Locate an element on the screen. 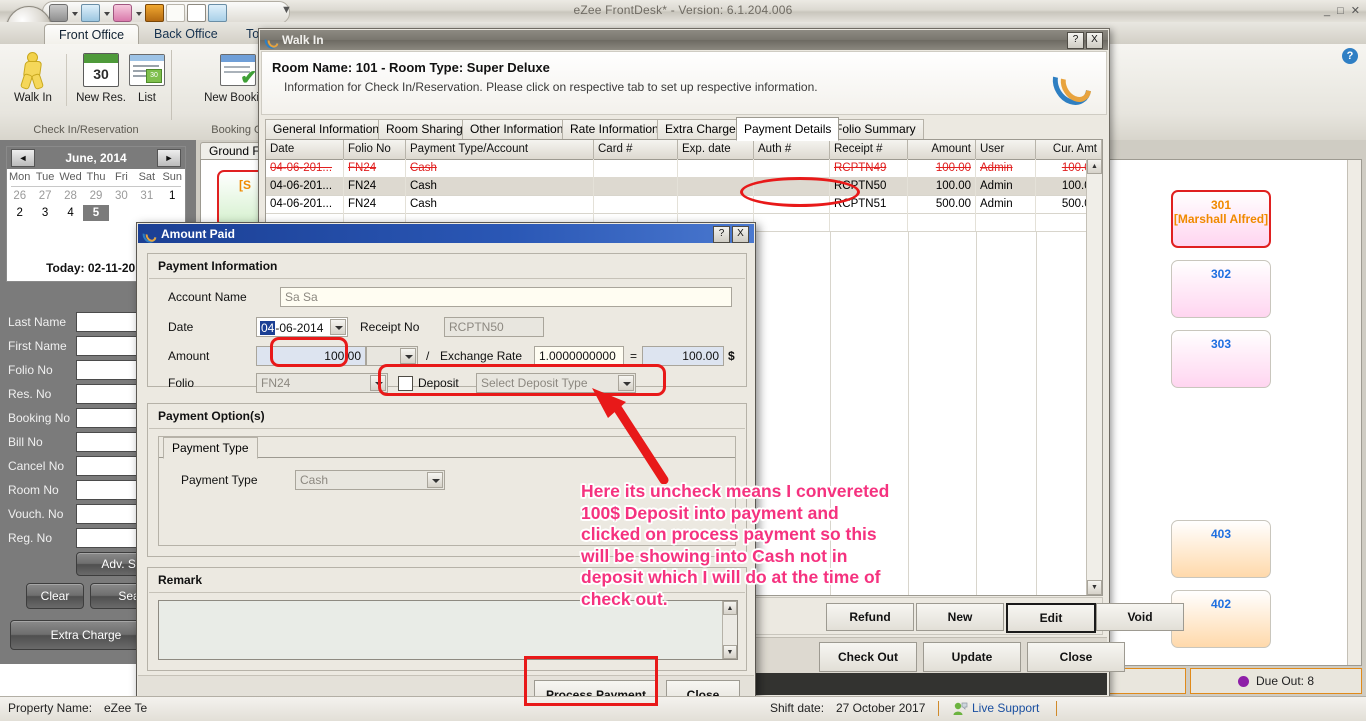 The height and width of the screenshot is (721, 1366). room-tile-403: 403 is located at coordinates (1221, 549).